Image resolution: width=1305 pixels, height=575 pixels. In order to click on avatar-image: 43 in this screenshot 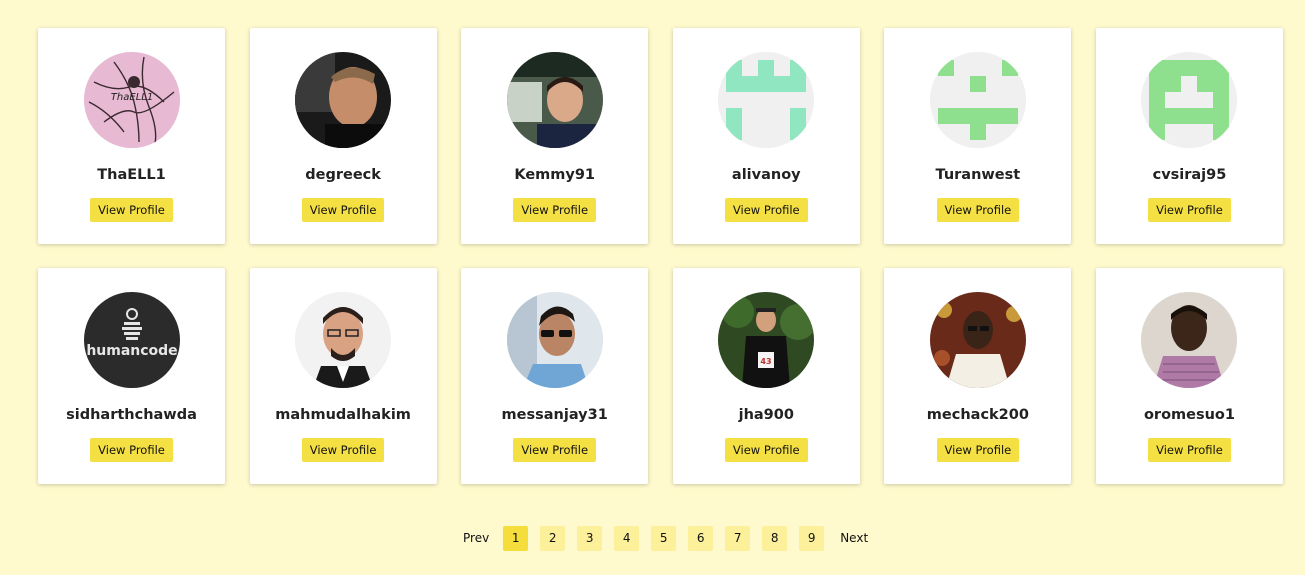, I will do `click(766, 340)`.